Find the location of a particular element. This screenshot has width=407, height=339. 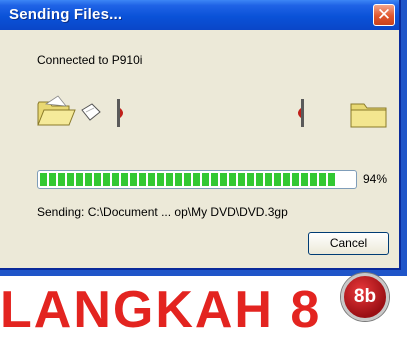

progress-fill is located at coordinates (188, 179).